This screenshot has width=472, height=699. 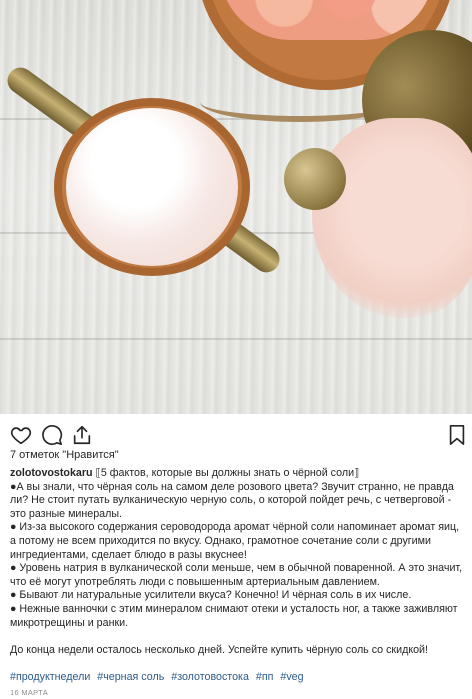 I want to click on comment-bubble-icon, so click(x=52, y=435).